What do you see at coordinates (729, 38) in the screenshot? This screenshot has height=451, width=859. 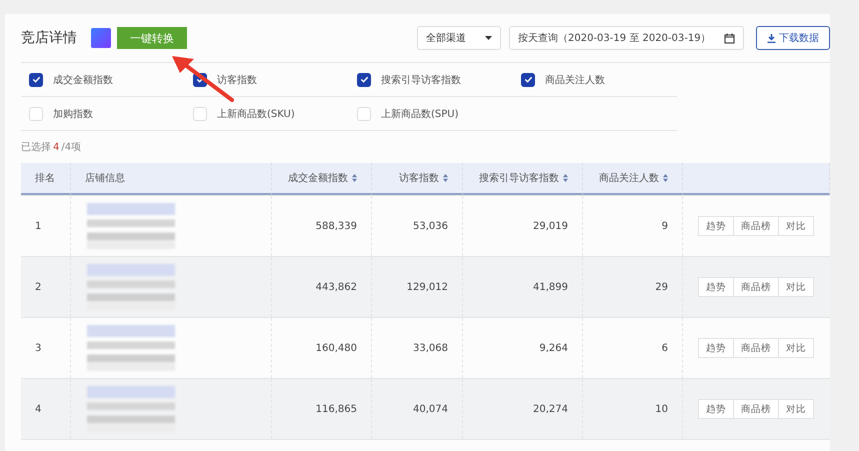 I see `calendar-icon` at bounding box center [729, 38].